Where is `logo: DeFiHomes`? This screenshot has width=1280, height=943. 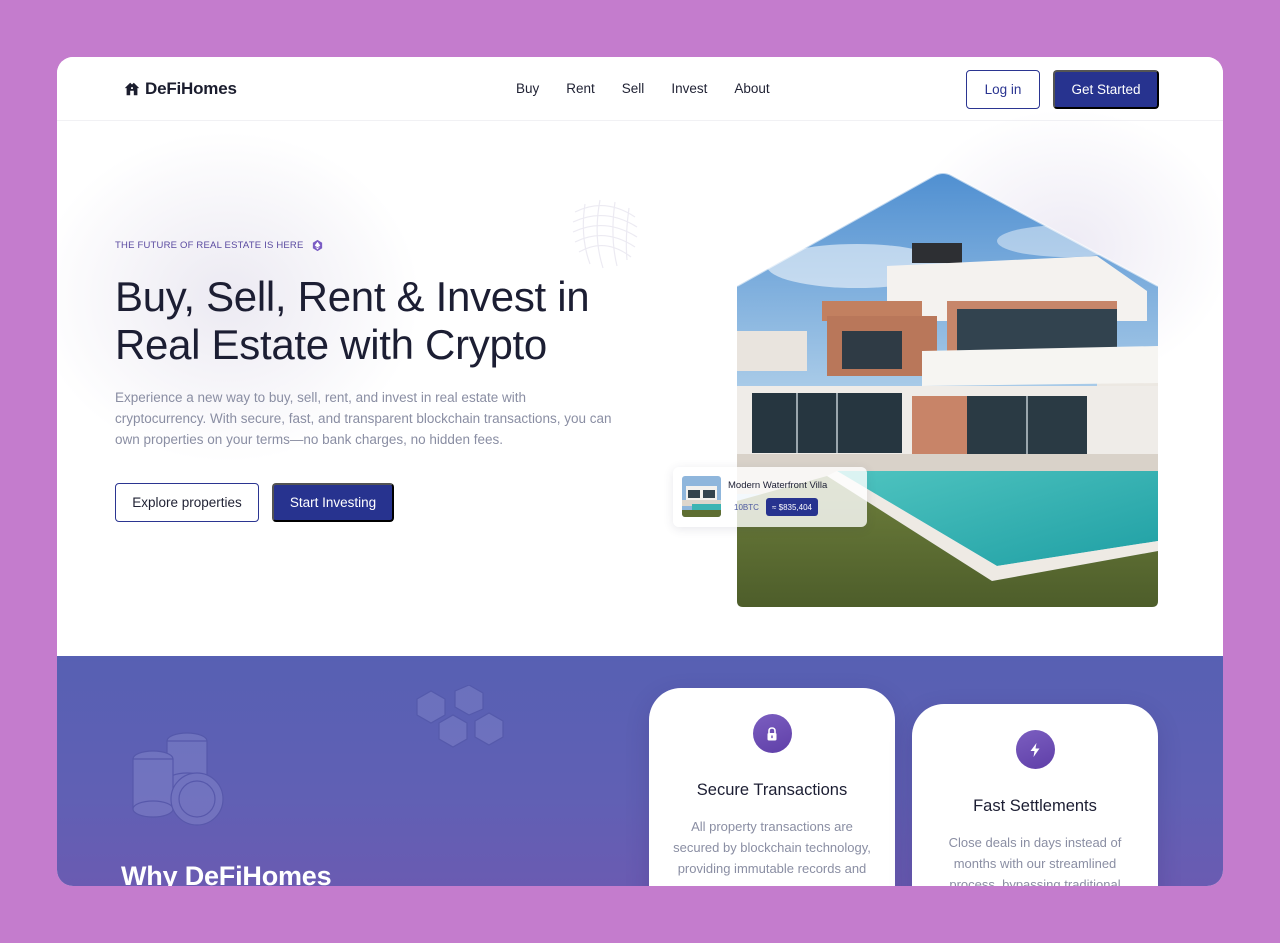
logo: DeFiHomes is located at coordinates (180, 89).